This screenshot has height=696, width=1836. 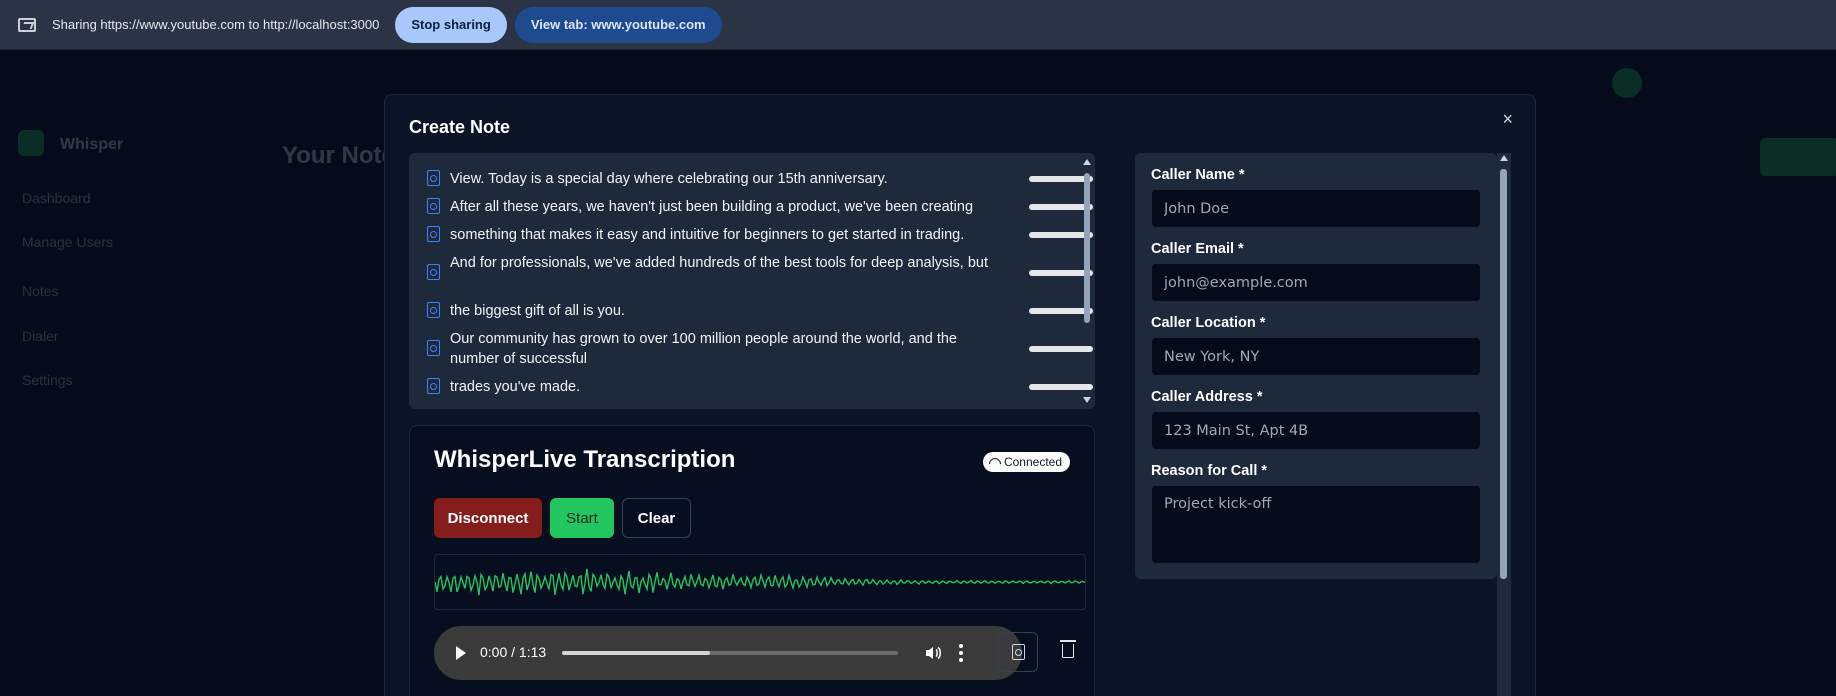 I want to click on stop-sharing-button: Stop sharing, so click(x=451, y=24).